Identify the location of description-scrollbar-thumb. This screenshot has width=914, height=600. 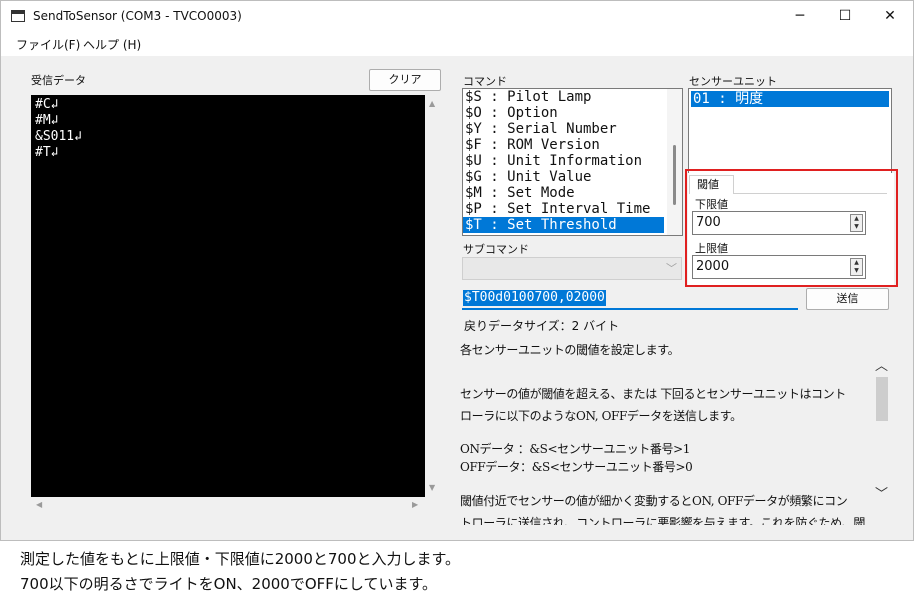
(882, 399).